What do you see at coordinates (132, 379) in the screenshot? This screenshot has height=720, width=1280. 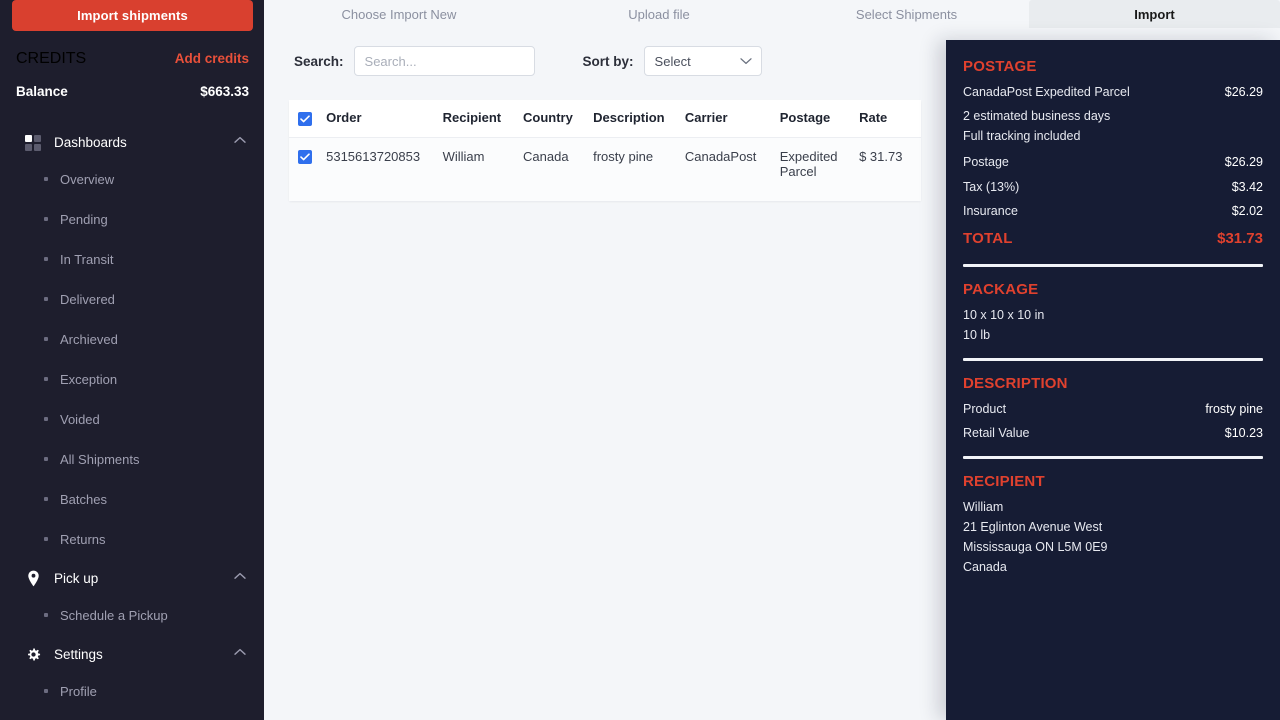 I see `sidebar-item-exception: Exception` at bounding box center [132, 379].